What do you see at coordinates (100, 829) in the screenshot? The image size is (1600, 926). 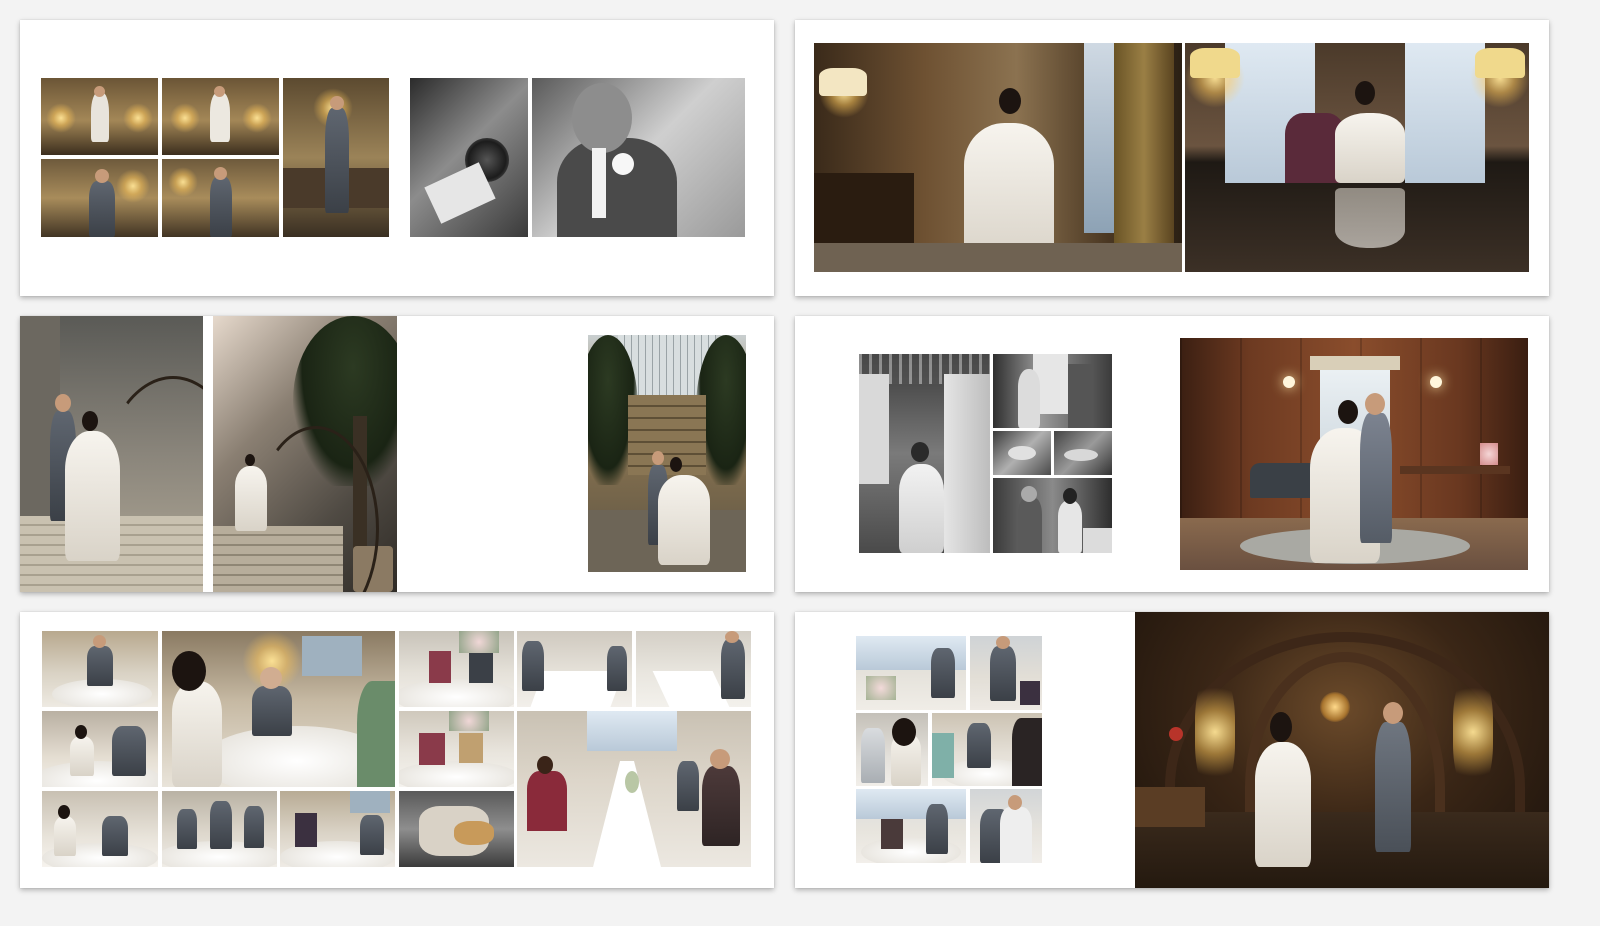 I see `photo-dinner-bride-table` at bounding box center [100, 829].